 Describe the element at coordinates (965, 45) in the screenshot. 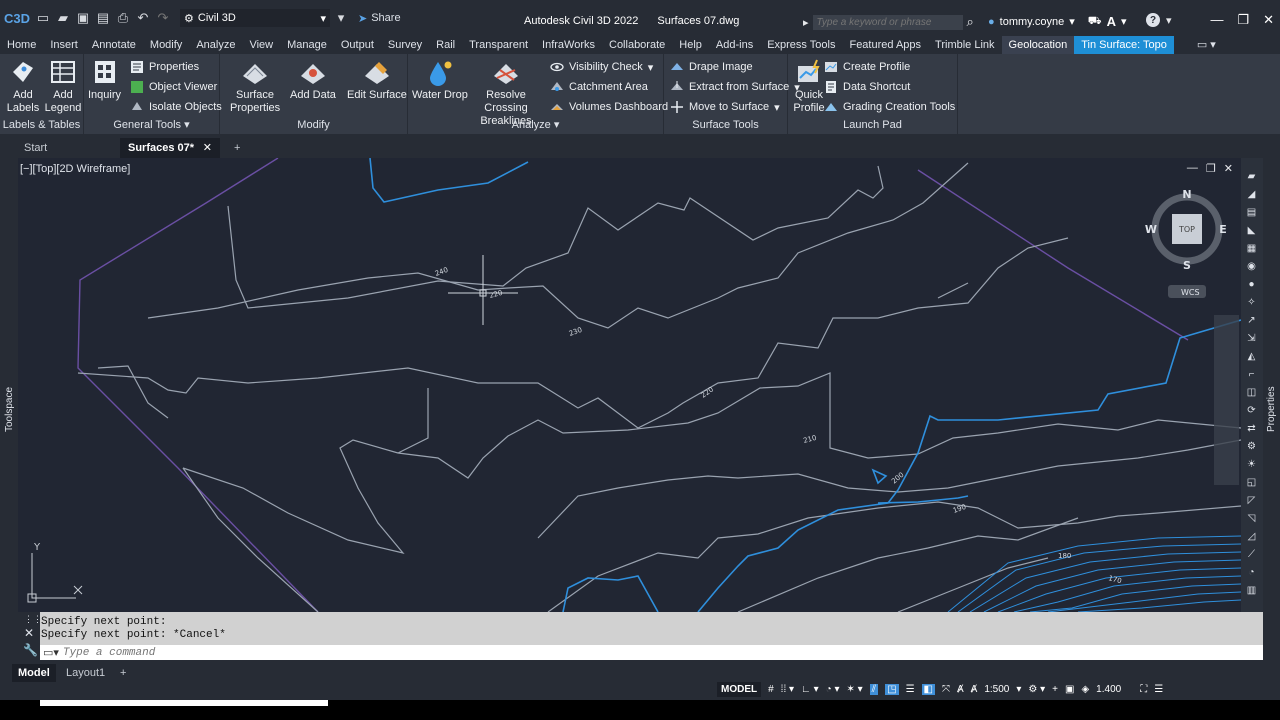

I see `tab-trimble-link: Trimble Link` at that location.